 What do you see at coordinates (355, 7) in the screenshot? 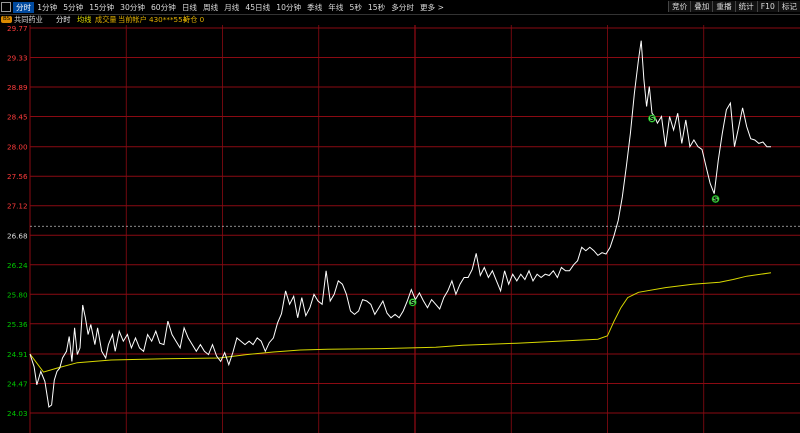
I see `period-tab: 5秒` at bounding box center [355, 7].